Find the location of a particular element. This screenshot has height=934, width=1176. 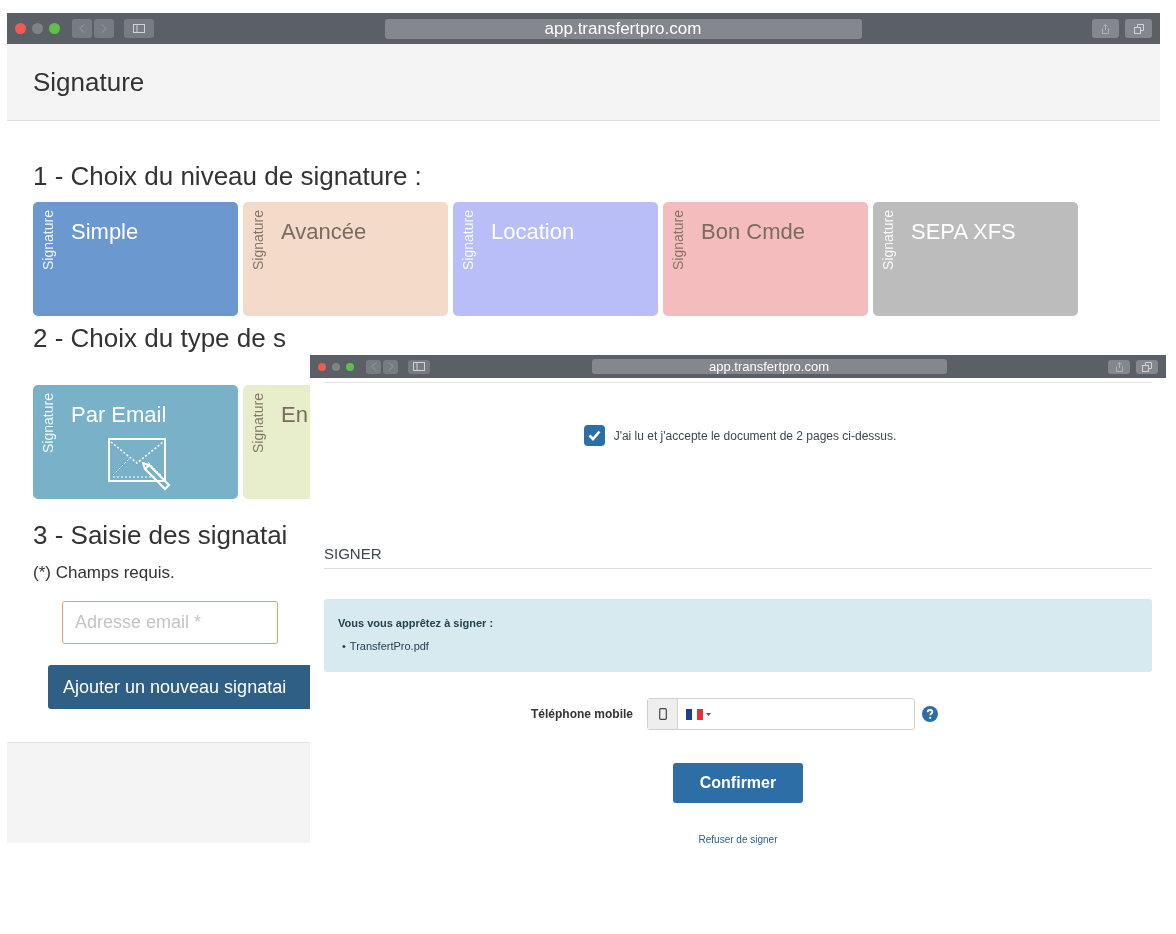

card-label: Par Email is located at coordinates (119, 415).